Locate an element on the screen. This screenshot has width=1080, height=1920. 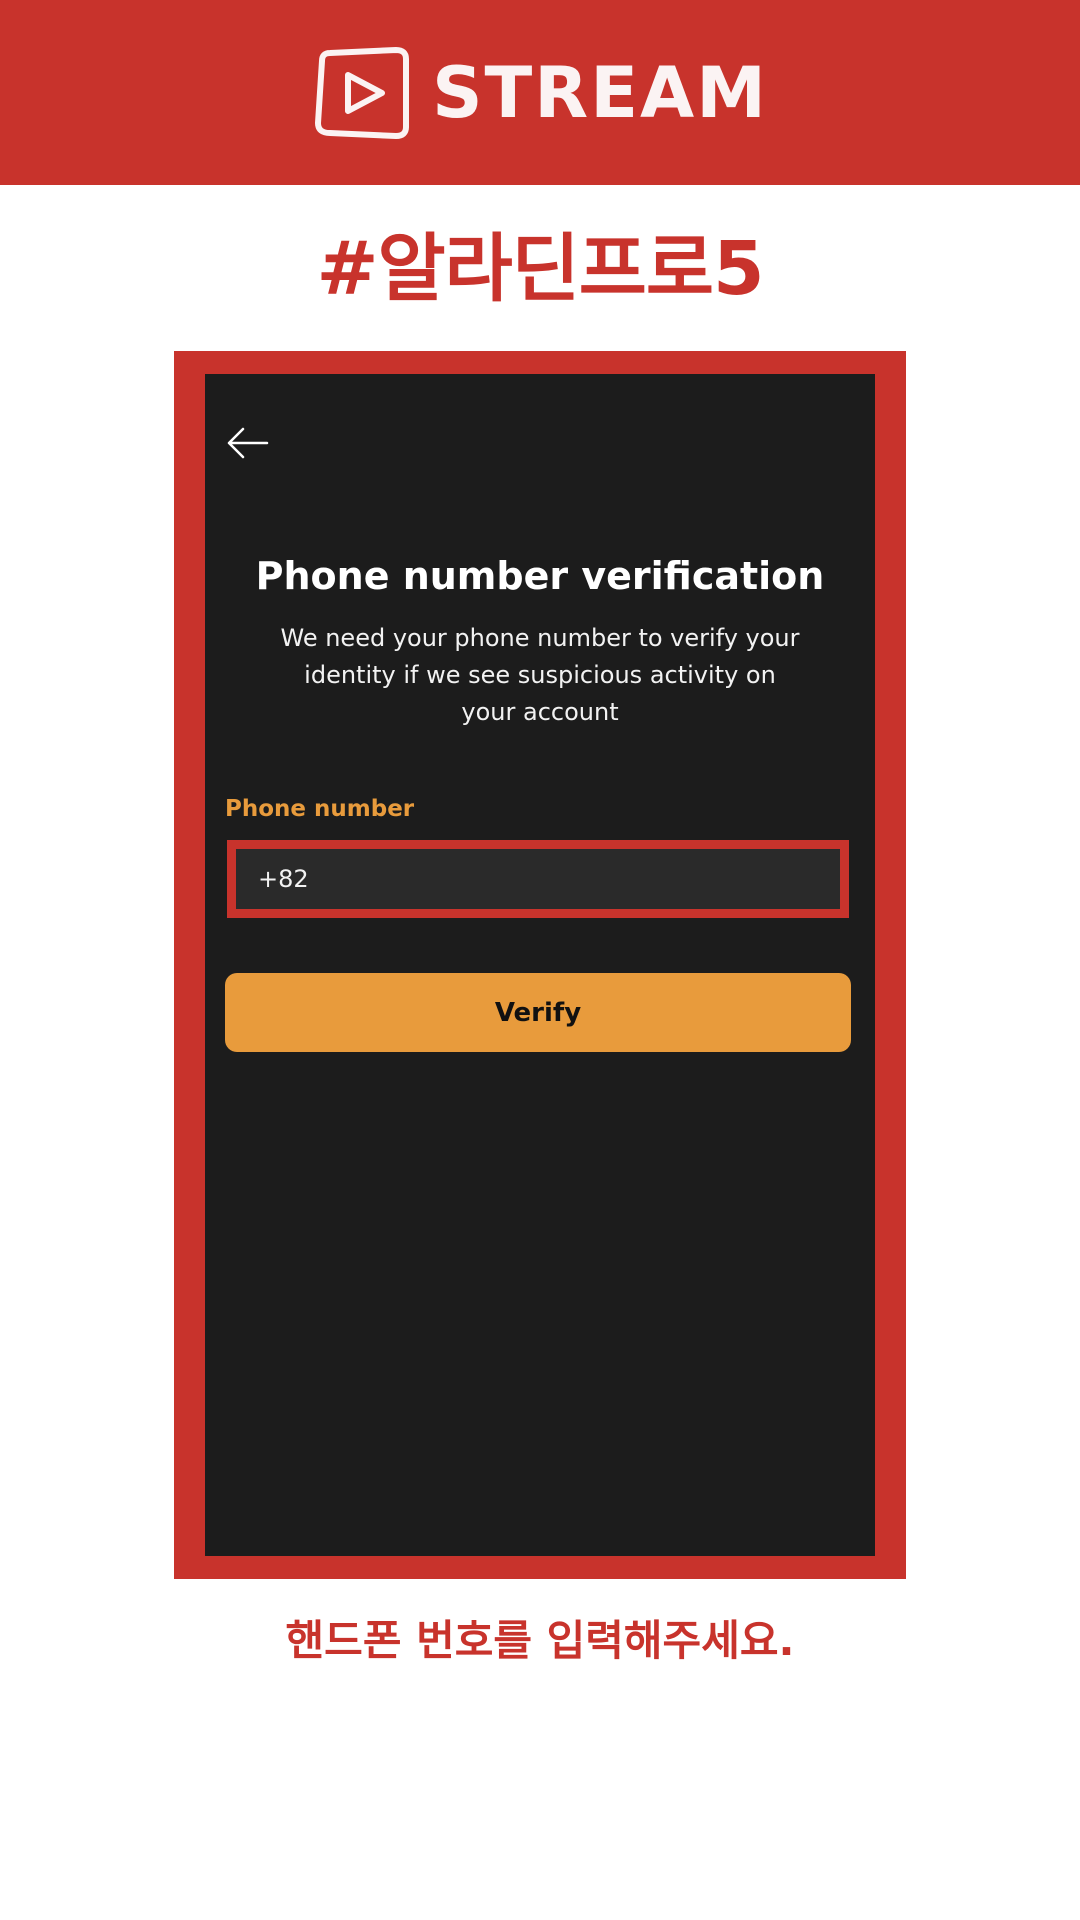
verify-button: Verify is located at coordinates (538, 1012).